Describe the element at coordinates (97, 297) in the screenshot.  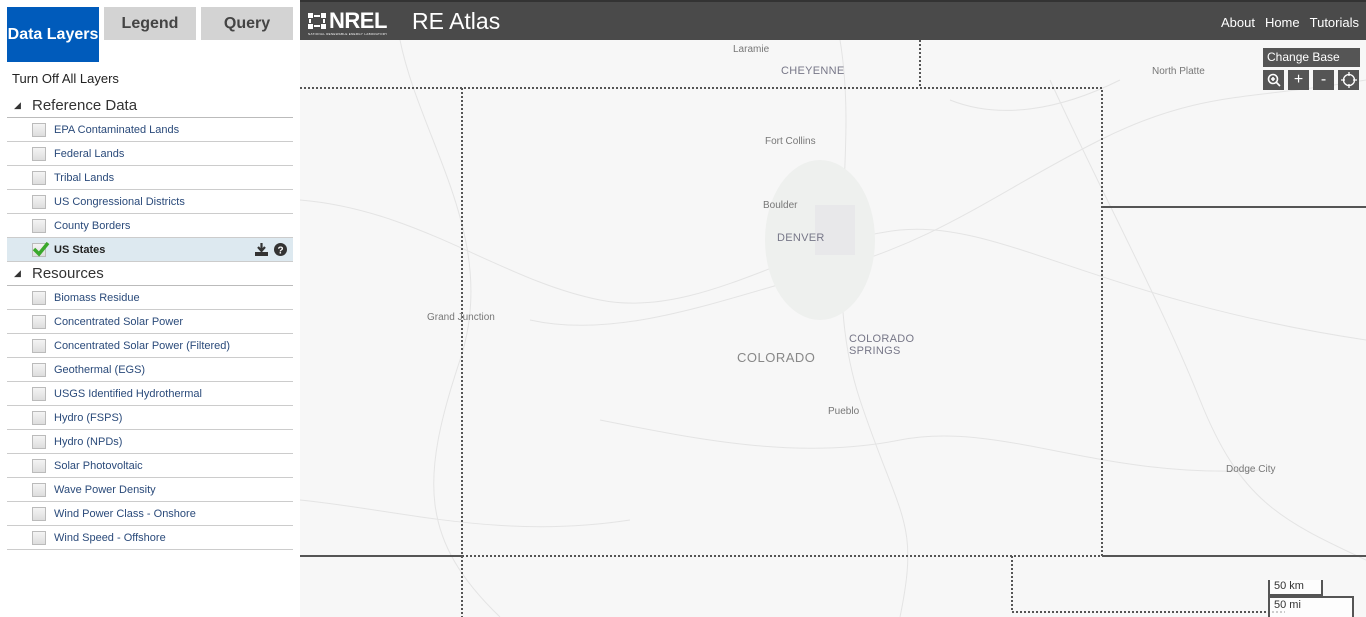
I see `layer-label: Biomass Residue` at that location.